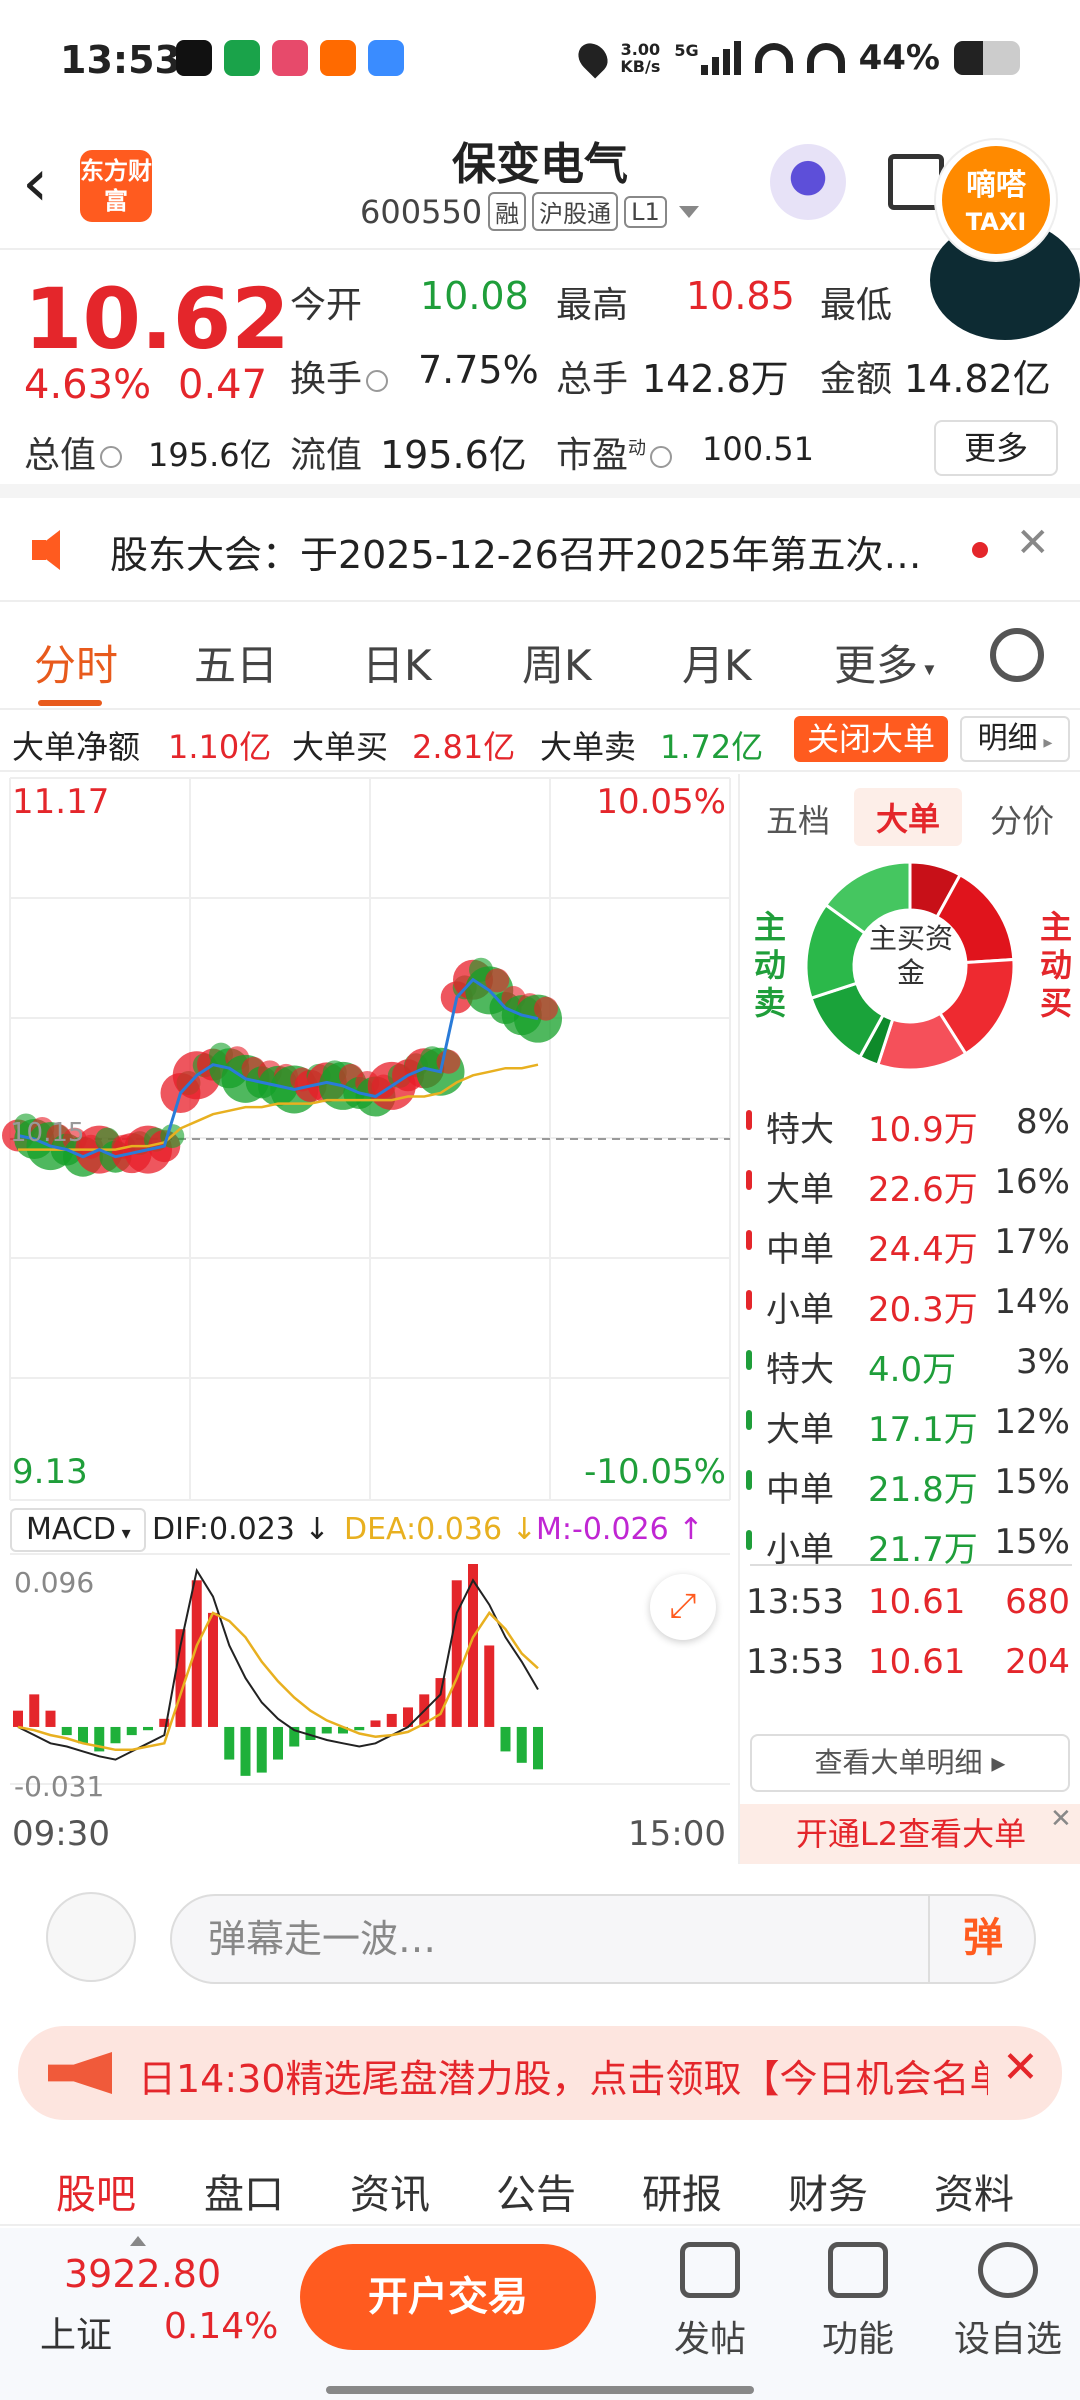  Describe the element at coordinates (244, 2191) in the screenshot. I see `tab-orderbook: 盘口` at that location.